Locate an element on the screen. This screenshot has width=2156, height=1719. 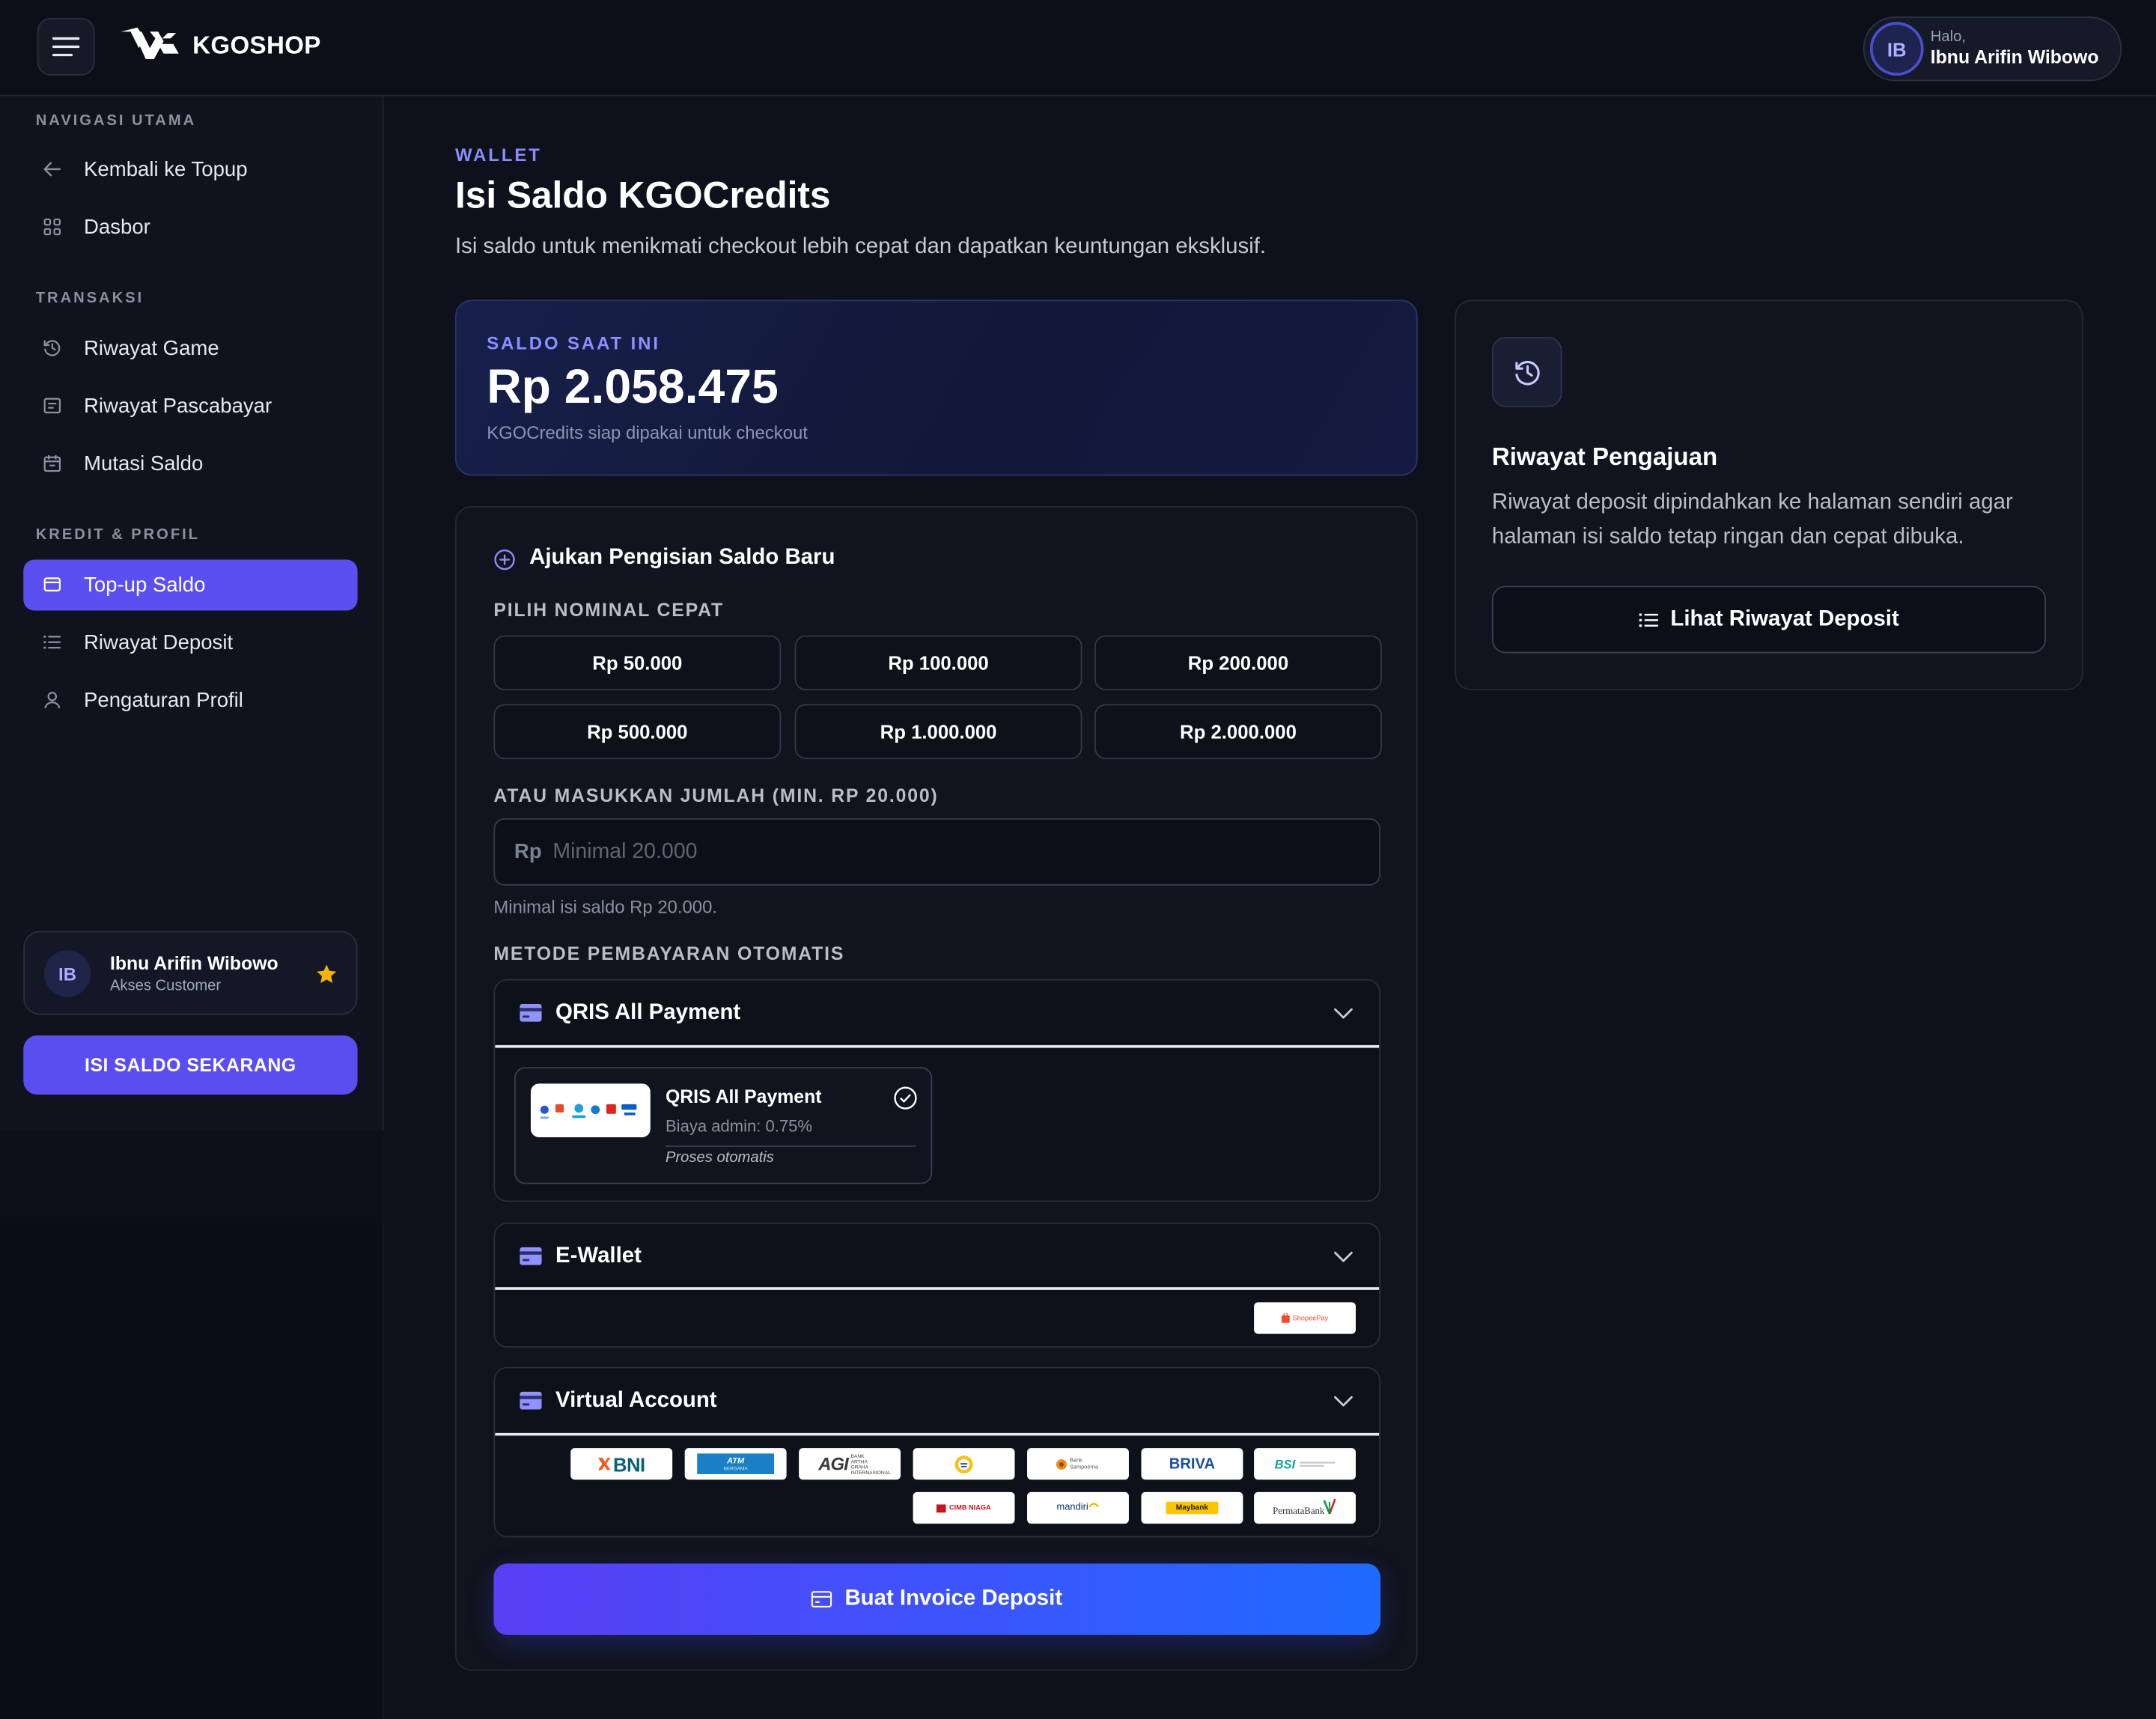
currency-prefix: Rp is located at coordinates (528, 852).